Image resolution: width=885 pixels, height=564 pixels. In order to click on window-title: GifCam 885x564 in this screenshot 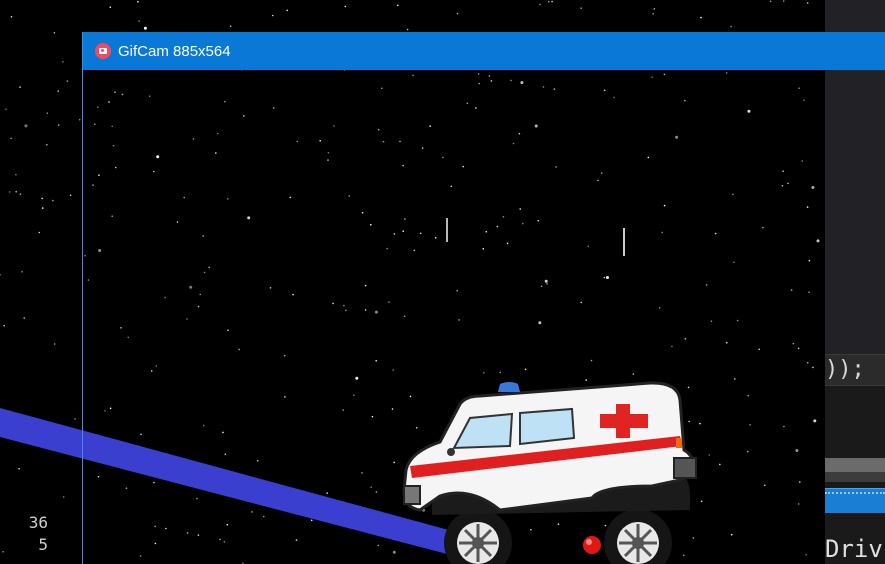, I will do `click(174, 51)`.